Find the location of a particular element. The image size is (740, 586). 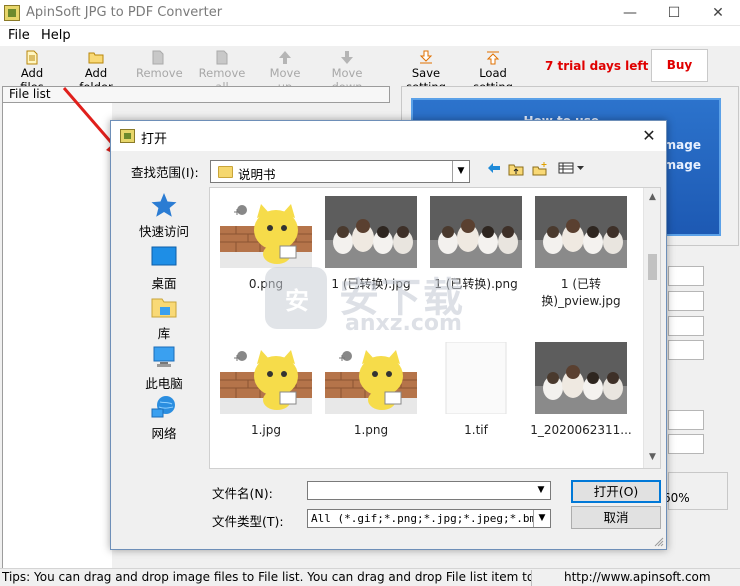

network-icon is located at coordinates (164, 407).